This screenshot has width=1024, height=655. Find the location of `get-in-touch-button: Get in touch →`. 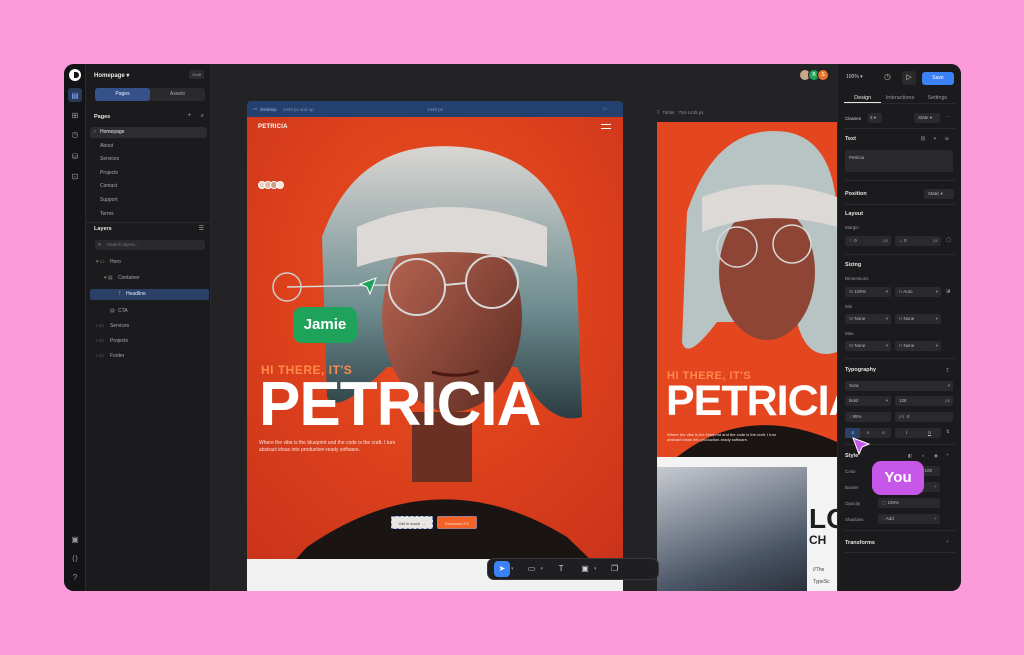

get-in-touch-button: Get in touch → is located at coordinates (412, 522).